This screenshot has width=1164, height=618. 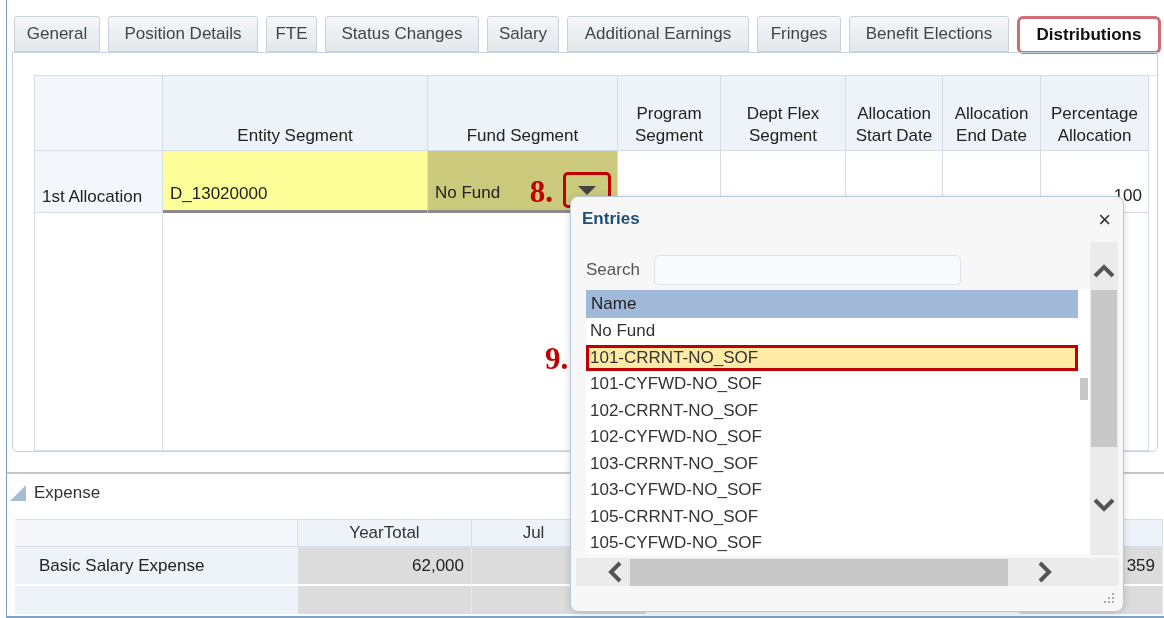 What do you see at coordinates (669, 113) in the screenshot?
I see `column-header: Program Segment` at bounding box center [669, 113].